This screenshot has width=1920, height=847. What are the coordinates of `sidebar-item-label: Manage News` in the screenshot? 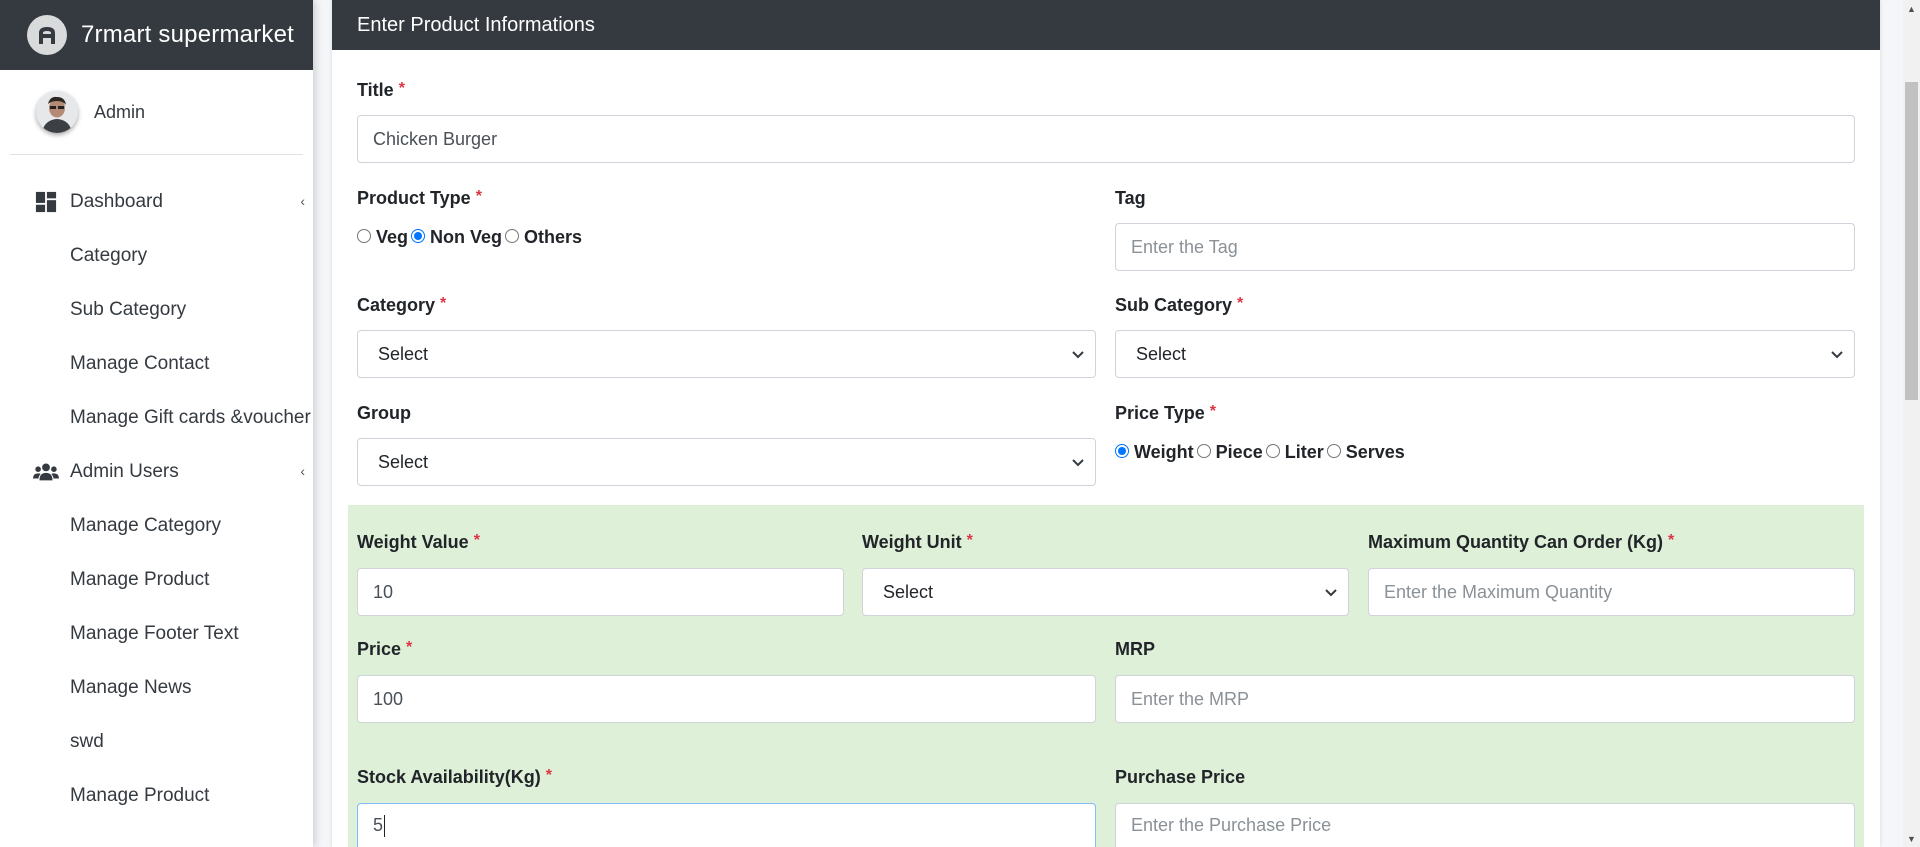 It's located at (131, 687).